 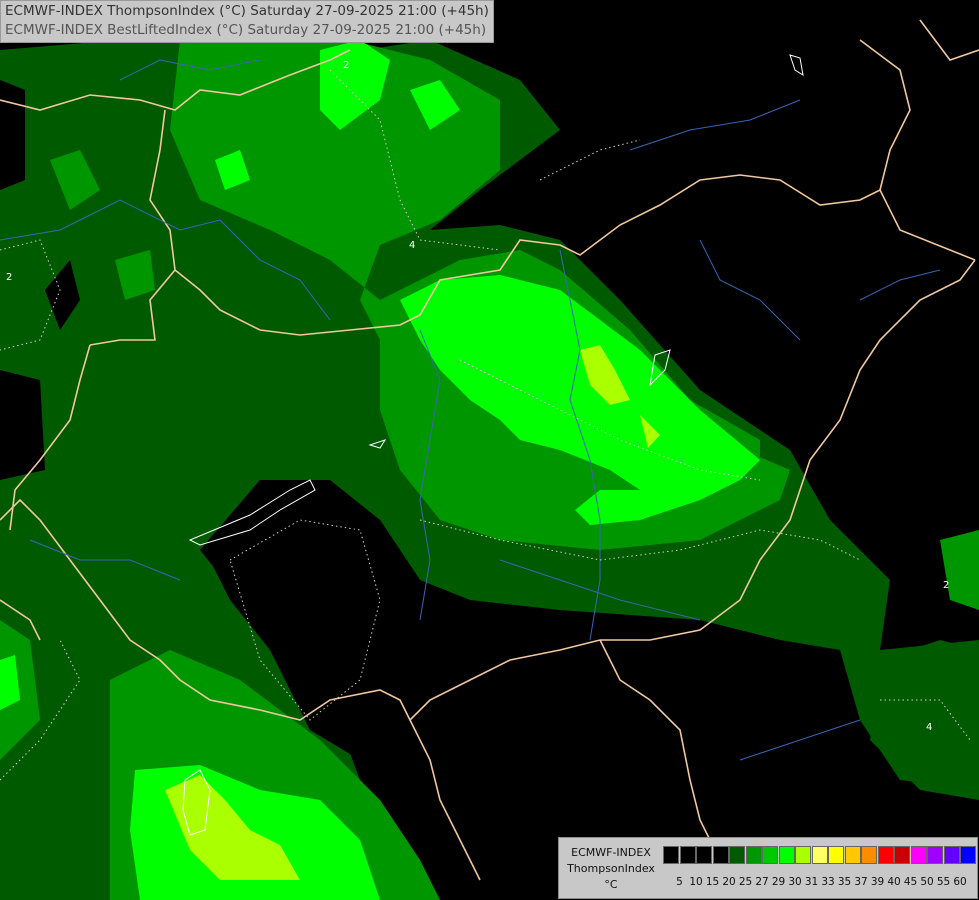 I want to click on legend-parameter: ThompsonIndex, so click(x=611, y=868).